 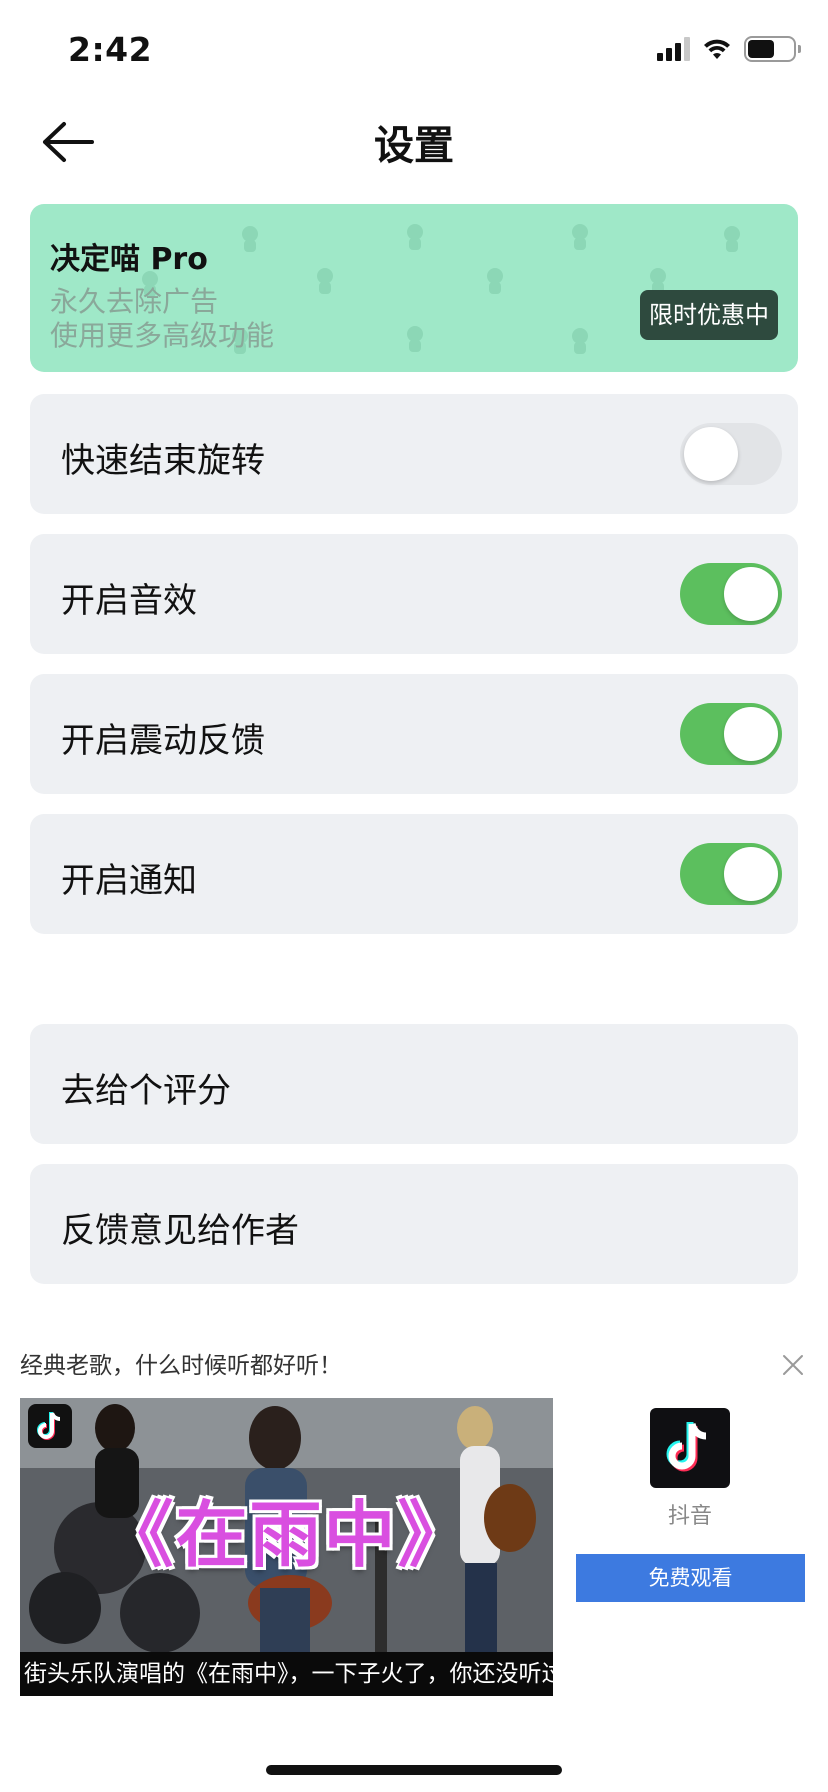 What do you see at coordinates (414, 734) in the screenshot?
I see `setting-row-vibration: 开启震动反馈` at bounding box center [414, 734].